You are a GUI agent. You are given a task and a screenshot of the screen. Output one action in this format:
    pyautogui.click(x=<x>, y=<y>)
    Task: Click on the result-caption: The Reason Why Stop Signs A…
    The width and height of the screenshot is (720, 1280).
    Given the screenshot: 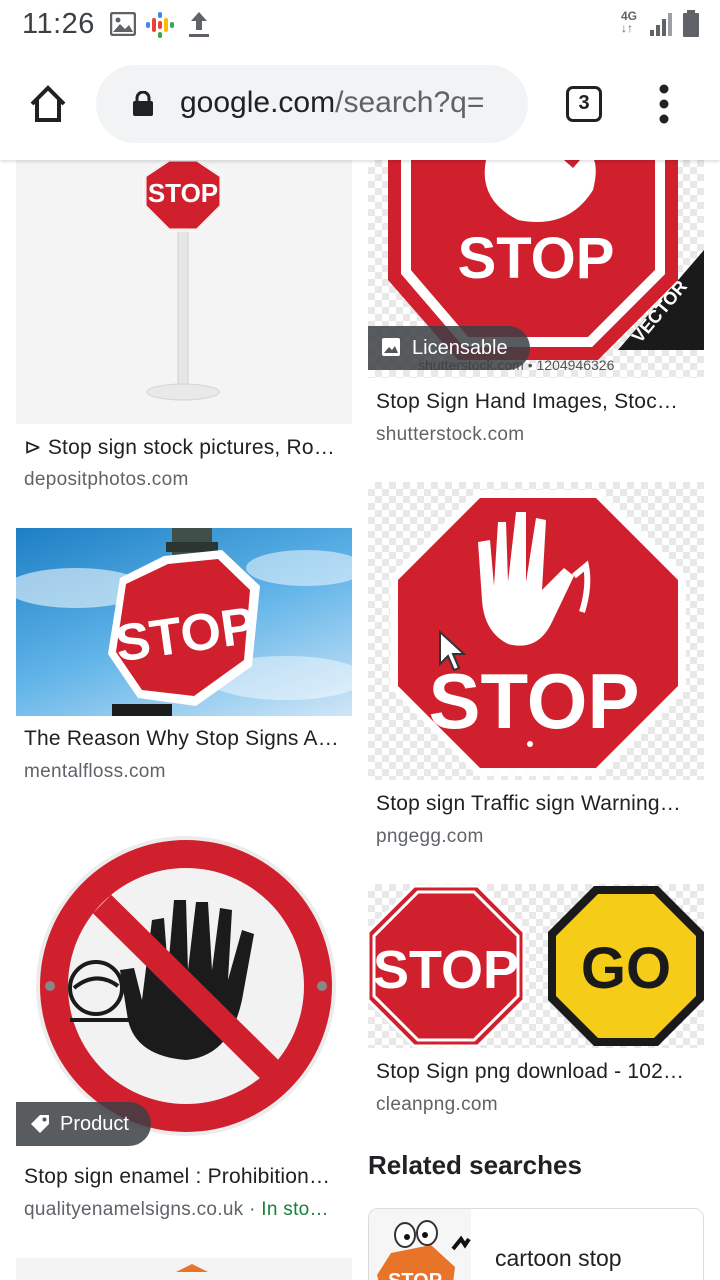 What is the action you would take?
    pyautogui.click(x=185, y=739)
    